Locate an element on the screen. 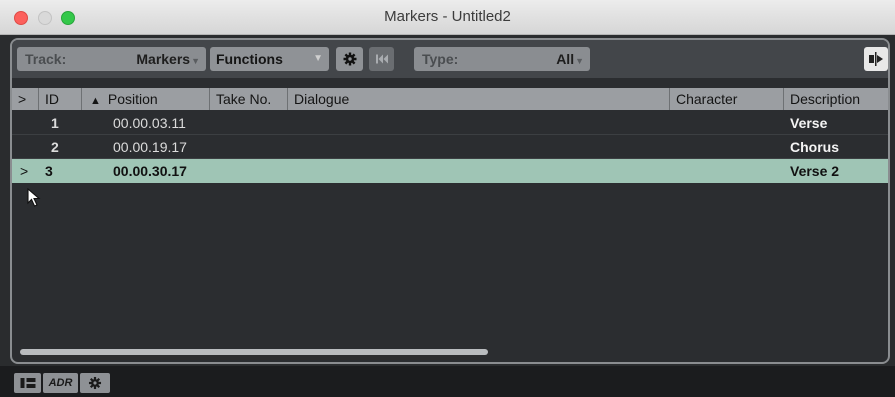 This screenshot has width=895, height=397. window-titlebar: Markers - Untitled2 is located at coordinates (447, 17).